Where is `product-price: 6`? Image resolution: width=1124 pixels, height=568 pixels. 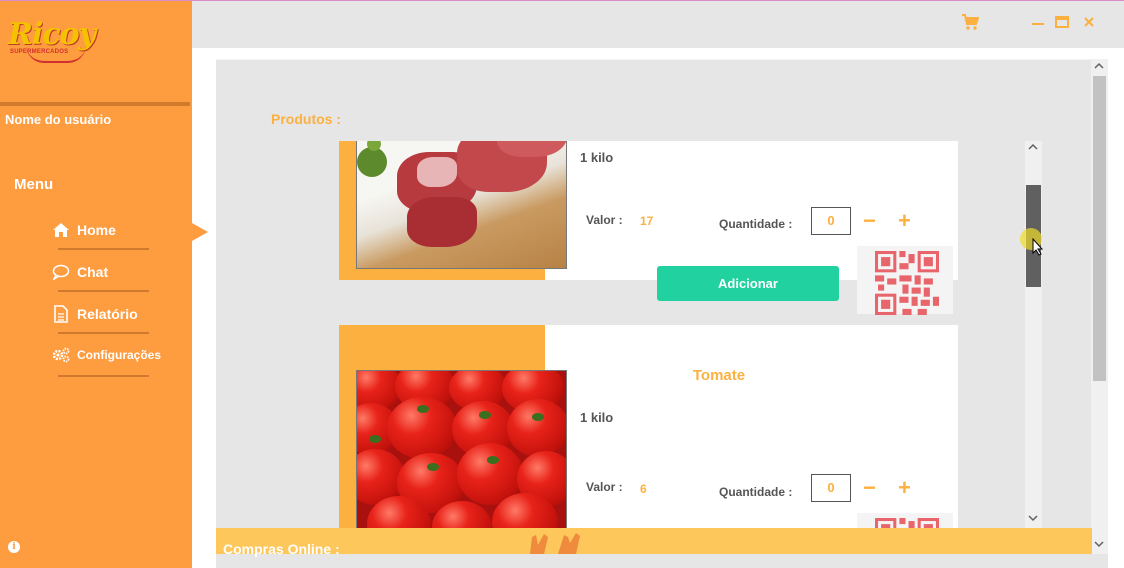 product-price: 6 is located at coordinates (643, 489).